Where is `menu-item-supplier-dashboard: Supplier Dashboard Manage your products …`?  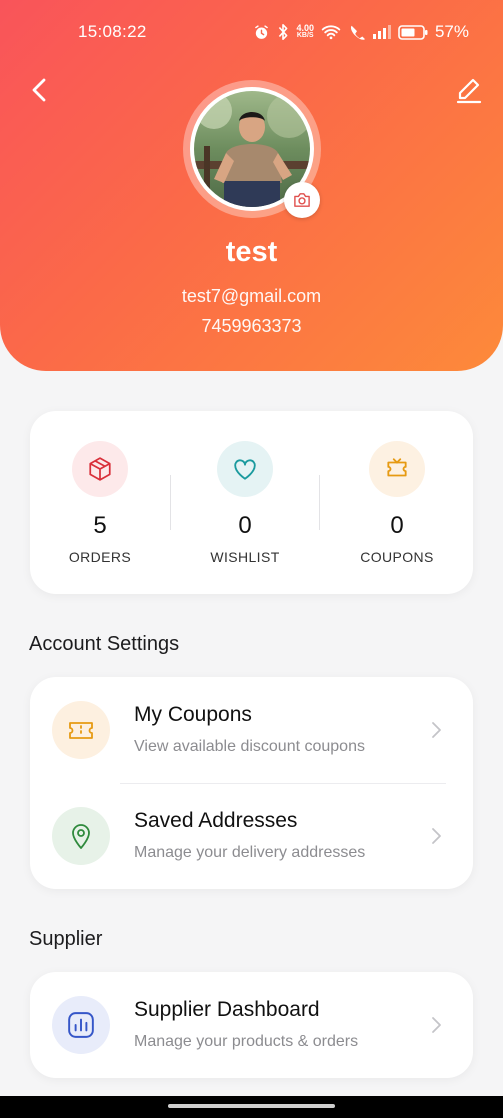 menu-item-supplier-dashboard: Supplier Dashboard Manage your products … is located at coordinates (251, 1025).